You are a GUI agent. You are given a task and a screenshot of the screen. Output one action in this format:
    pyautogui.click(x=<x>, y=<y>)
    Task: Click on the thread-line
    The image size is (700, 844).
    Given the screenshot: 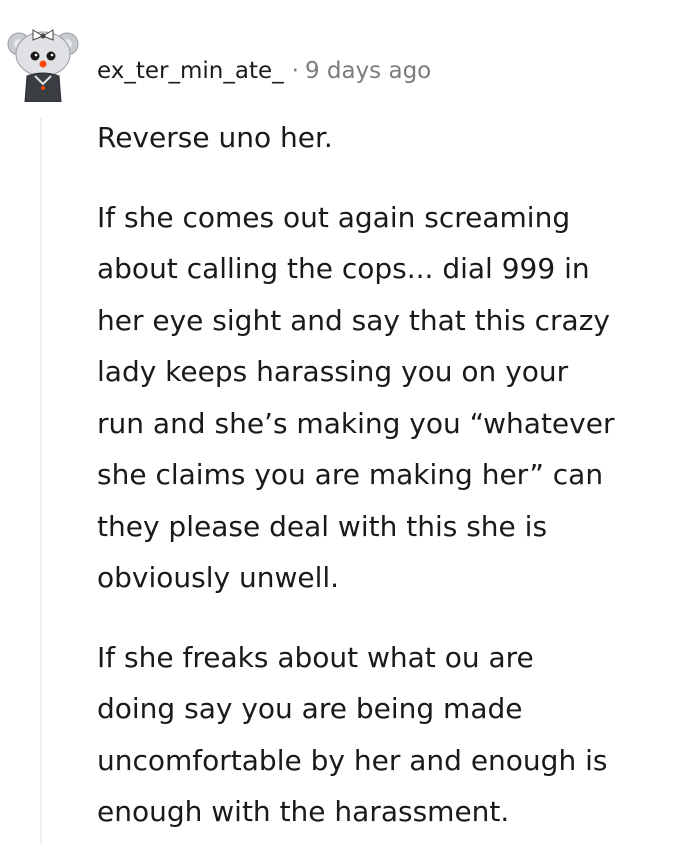 What is the action you would take?
    pyautogui.click(x=41, y=481)
    